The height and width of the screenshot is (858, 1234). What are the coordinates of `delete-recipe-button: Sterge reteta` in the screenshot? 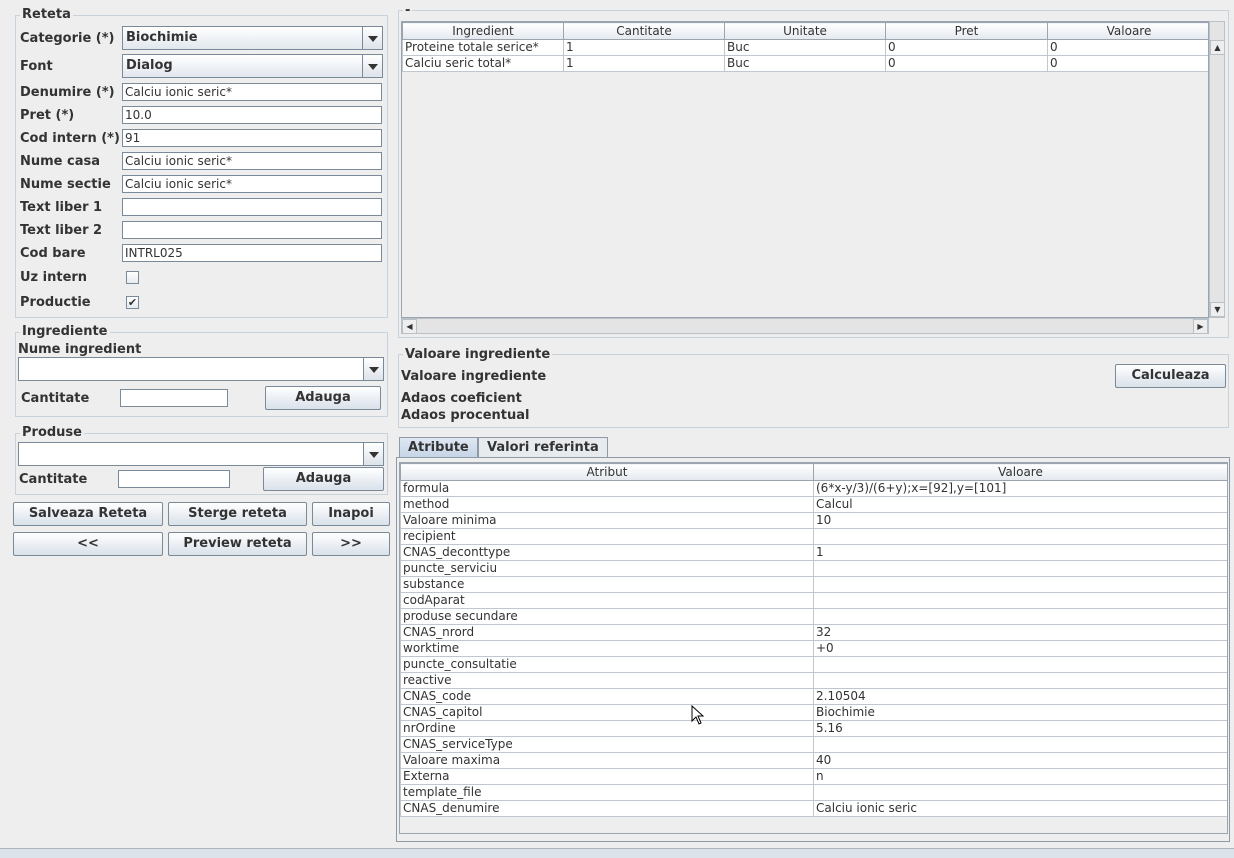 It's located at (237, 514).